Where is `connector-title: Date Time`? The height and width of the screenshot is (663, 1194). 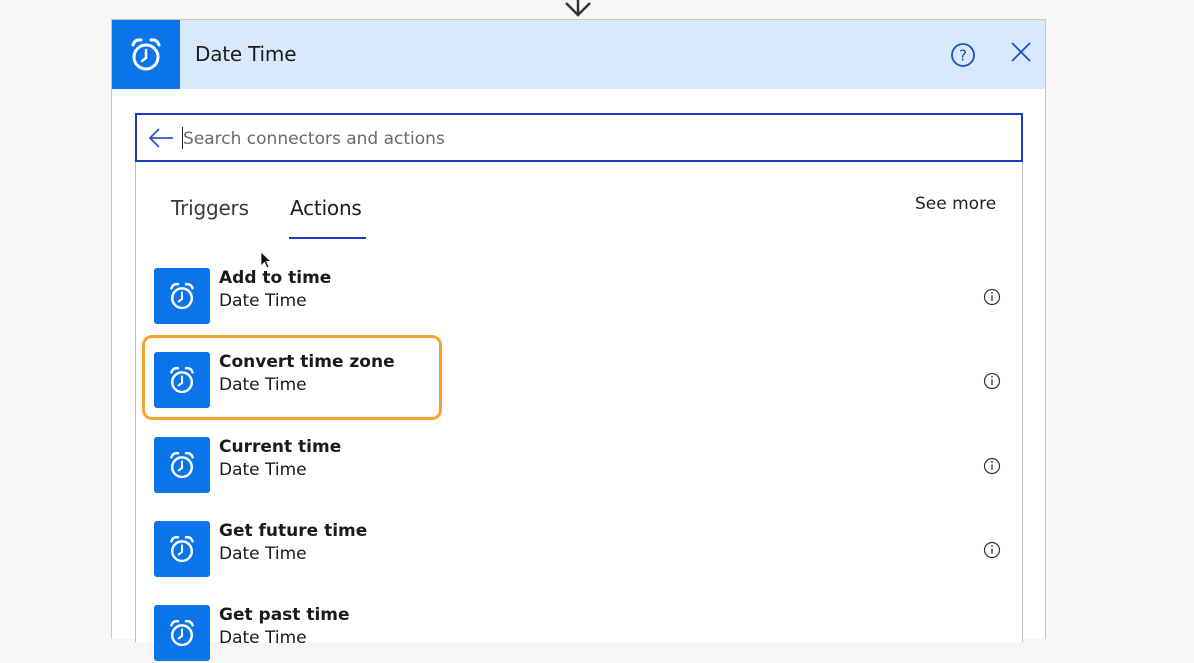 connector-title: Date Time is located at coordinates (246, 54).